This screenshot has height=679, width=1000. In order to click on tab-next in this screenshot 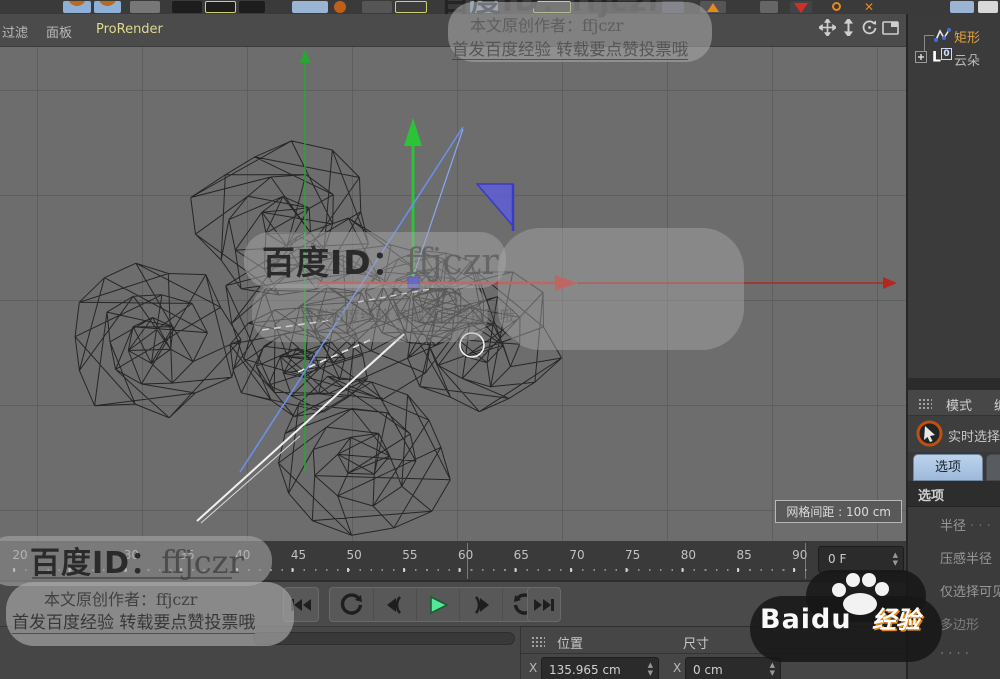, I will do `click(993, 467)`.